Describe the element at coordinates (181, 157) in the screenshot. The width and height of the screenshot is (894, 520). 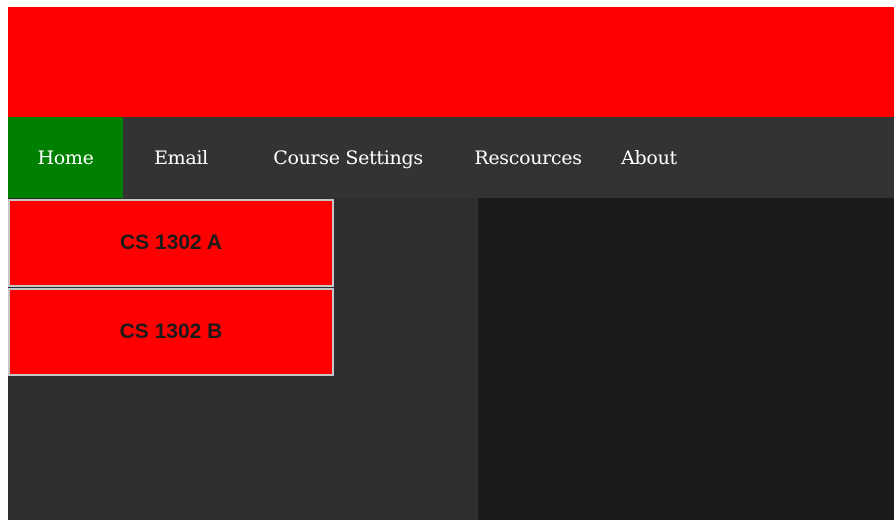
I see `nav-item-email: Email` at that location.